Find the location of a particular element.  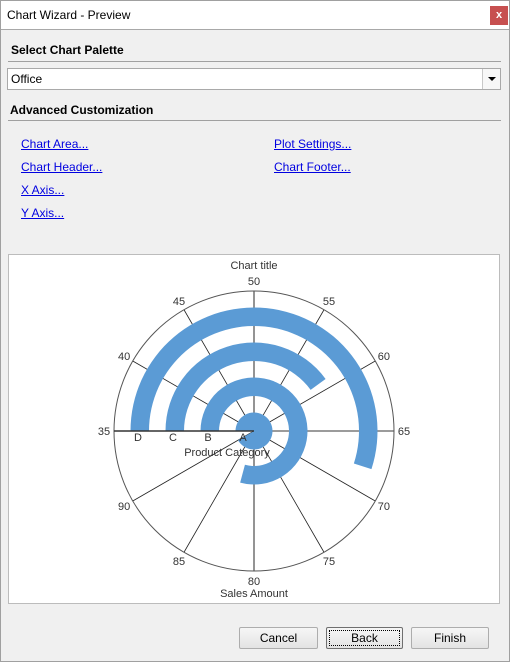

value-tick-label-80: 80 is located at coordinates (254, 582).